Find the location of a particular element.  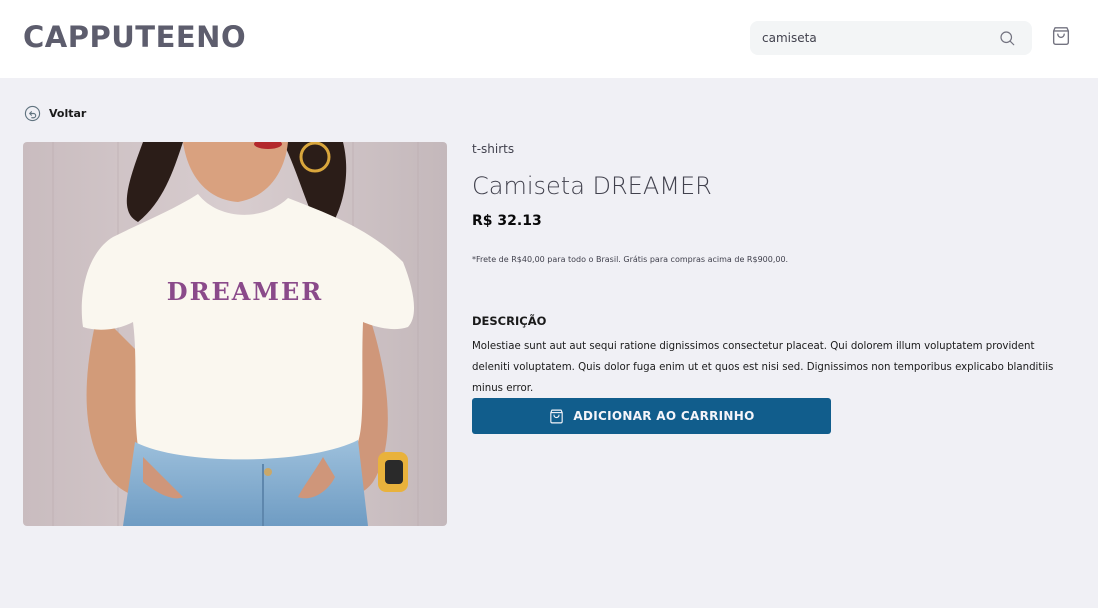

search-icon is located at coordinates (1007, 38).